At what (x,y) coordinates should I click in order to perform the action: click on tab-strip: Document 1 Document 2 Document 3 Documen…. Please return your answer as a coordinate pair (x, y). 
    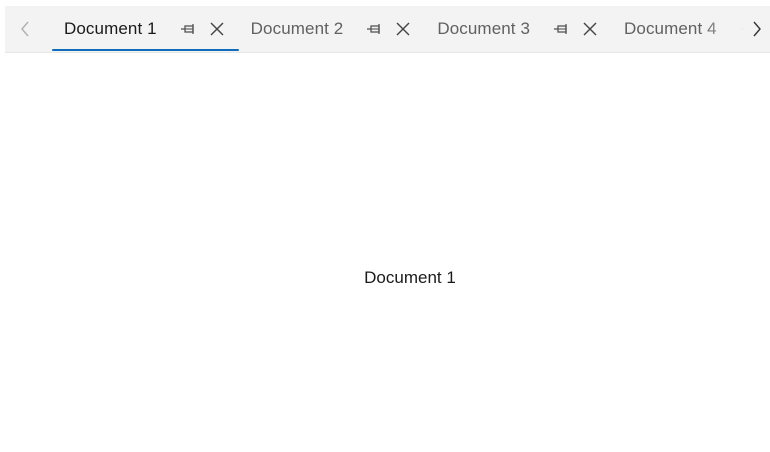
    Looking at the image, I should click on (387, 29).